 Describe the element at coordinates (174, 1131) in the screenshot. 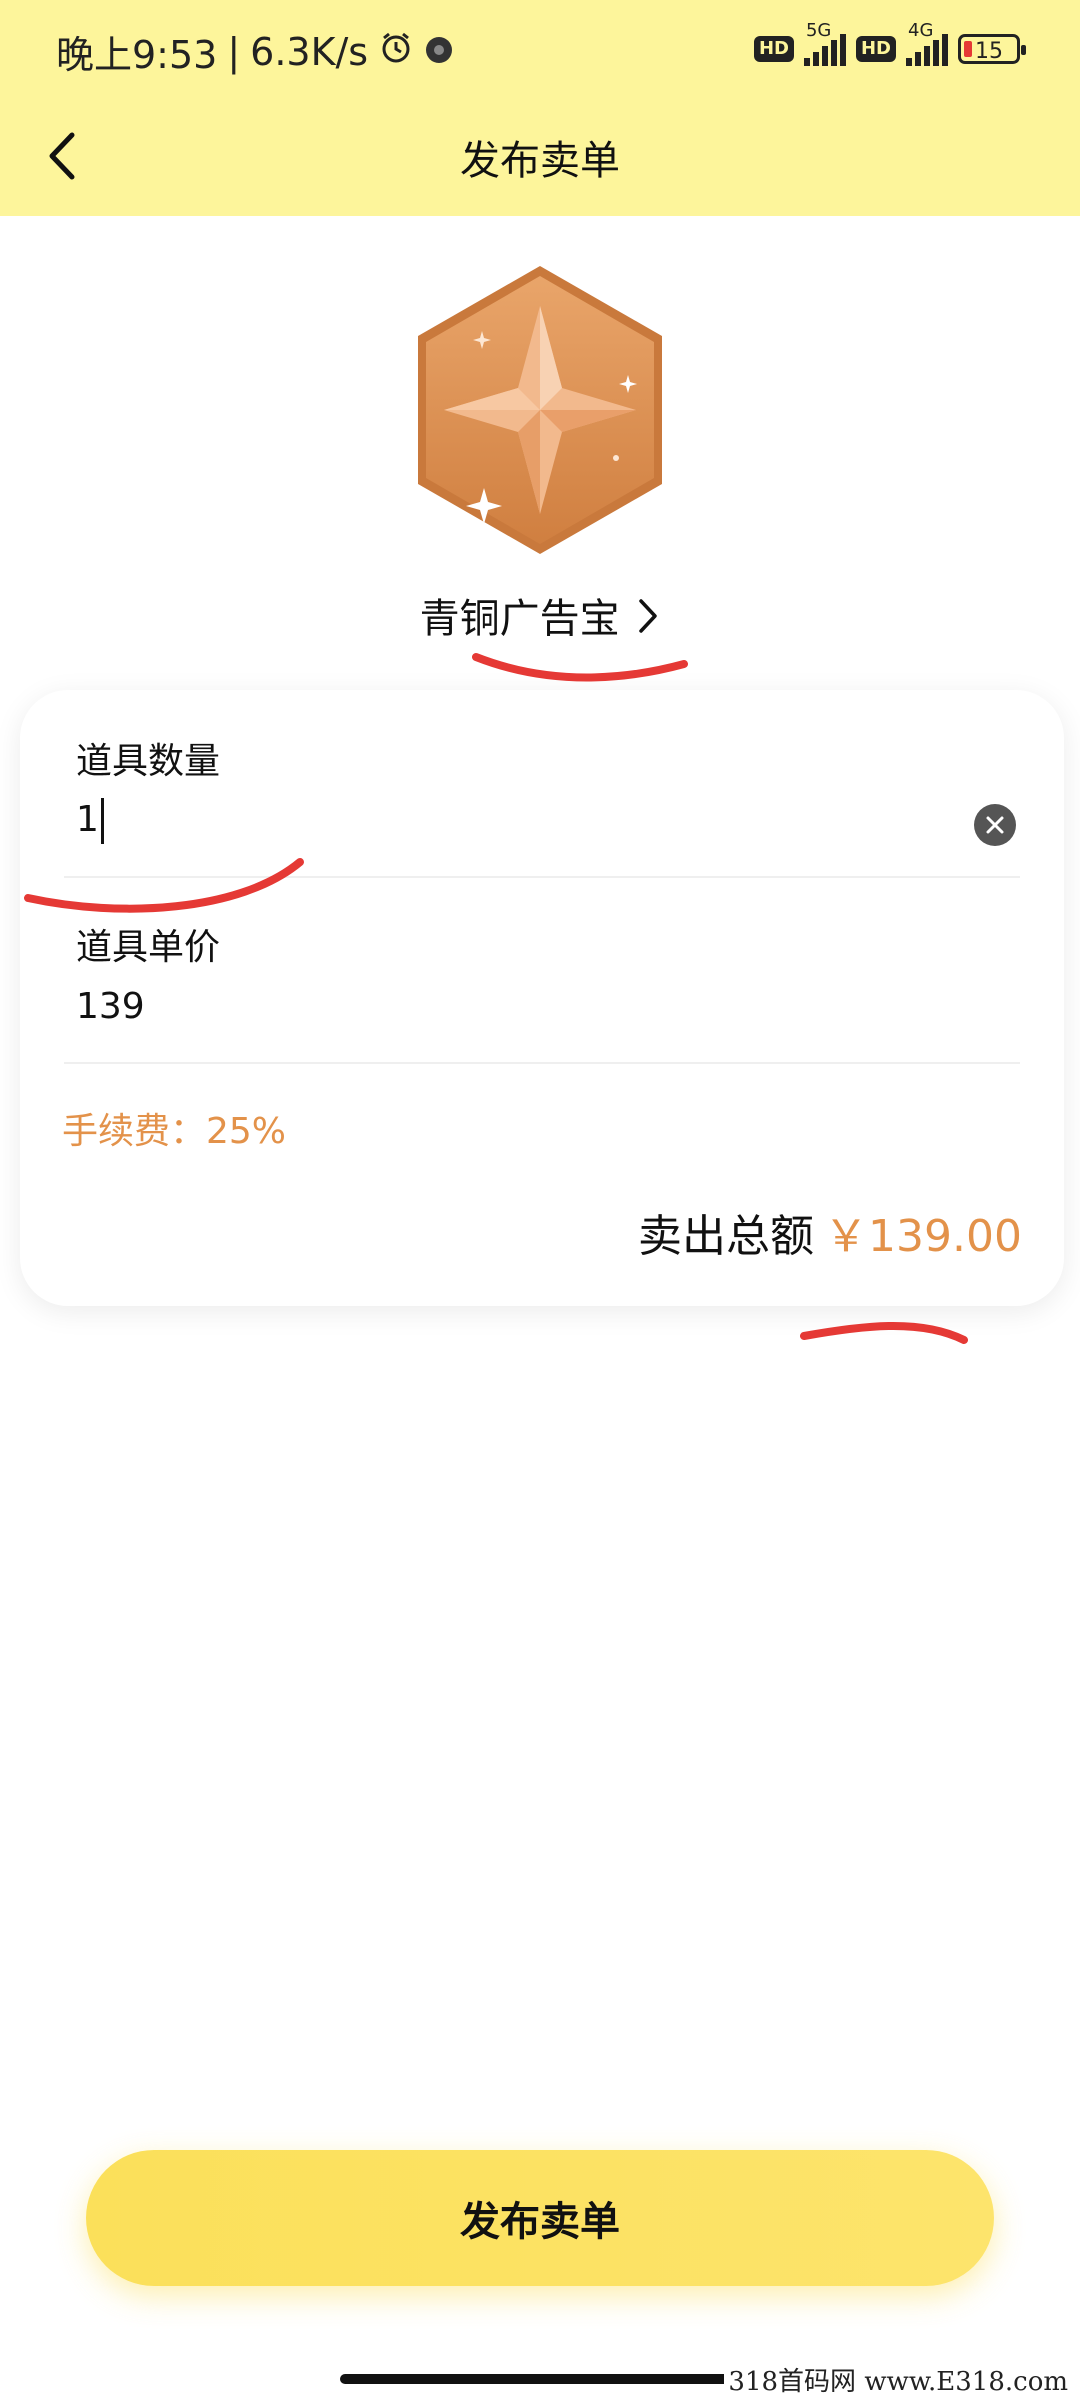

I see `fee-text: 手续费：25%` at that location.